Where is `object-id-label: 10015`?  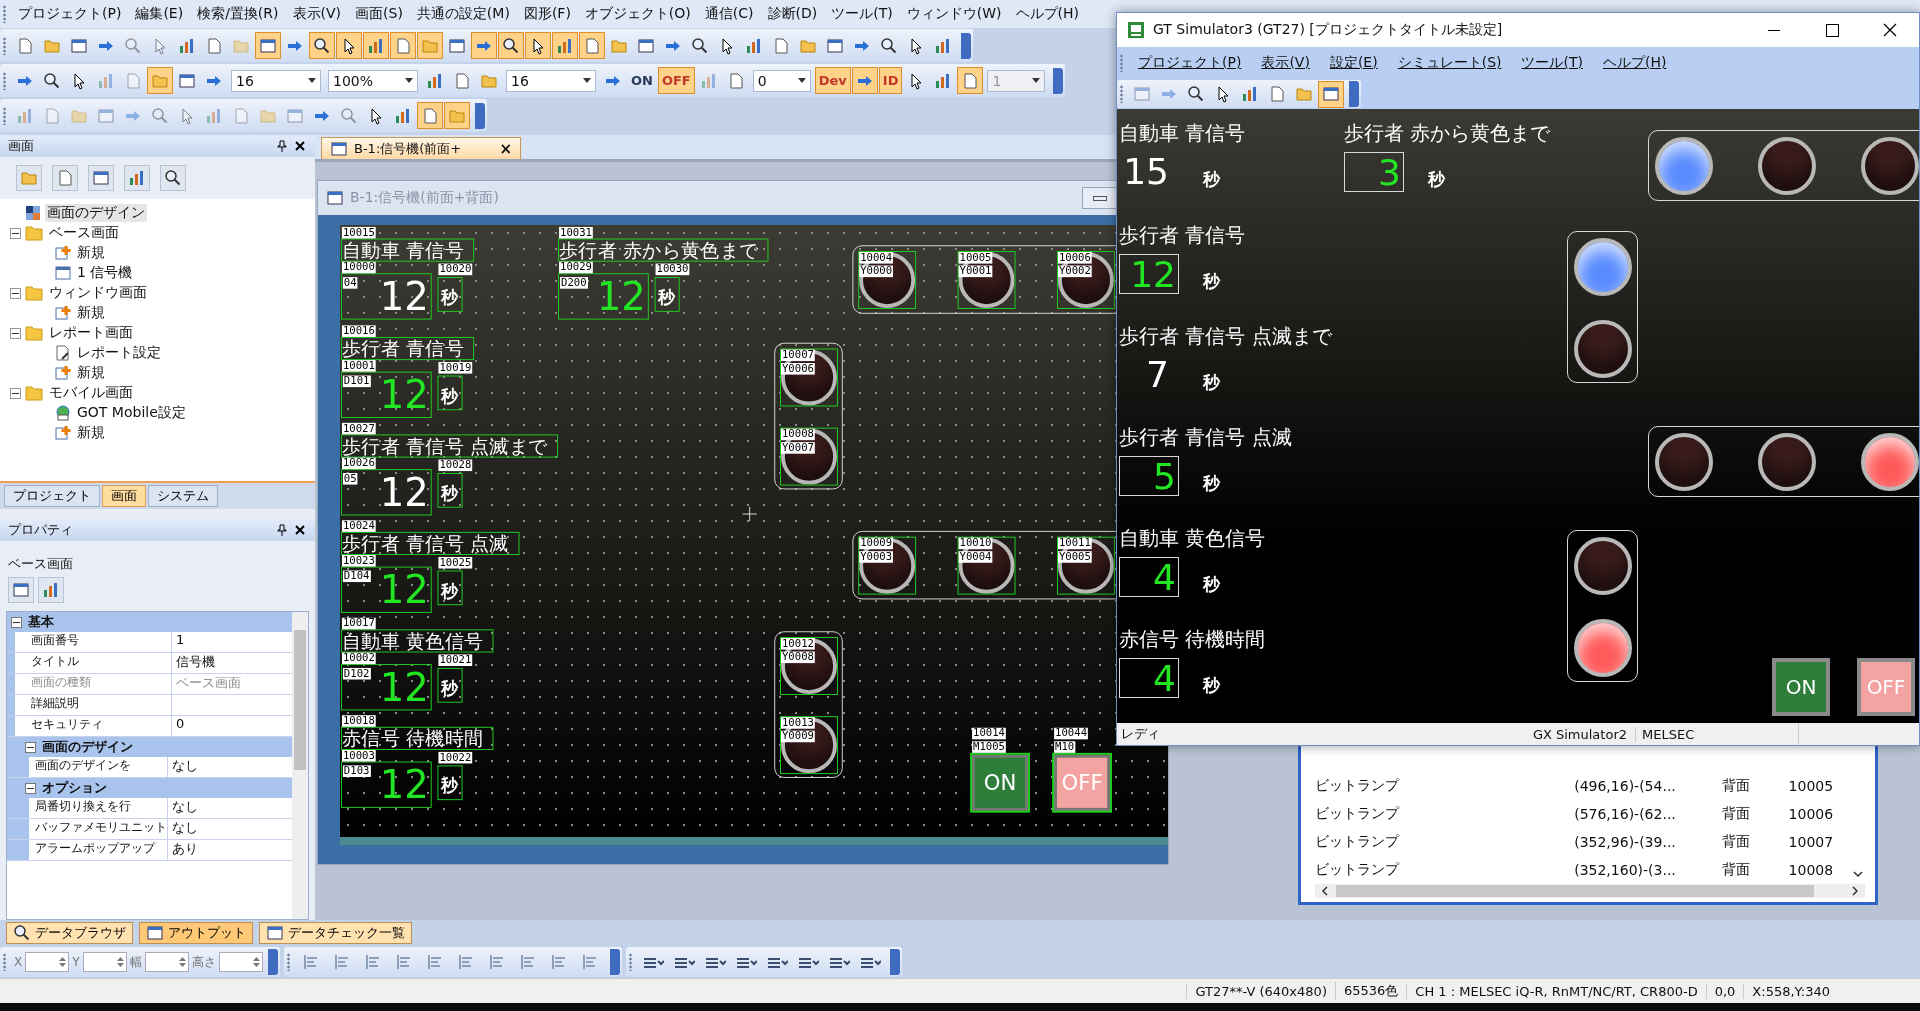
object-id-label: 10015 is located at coordinates (358, 232).